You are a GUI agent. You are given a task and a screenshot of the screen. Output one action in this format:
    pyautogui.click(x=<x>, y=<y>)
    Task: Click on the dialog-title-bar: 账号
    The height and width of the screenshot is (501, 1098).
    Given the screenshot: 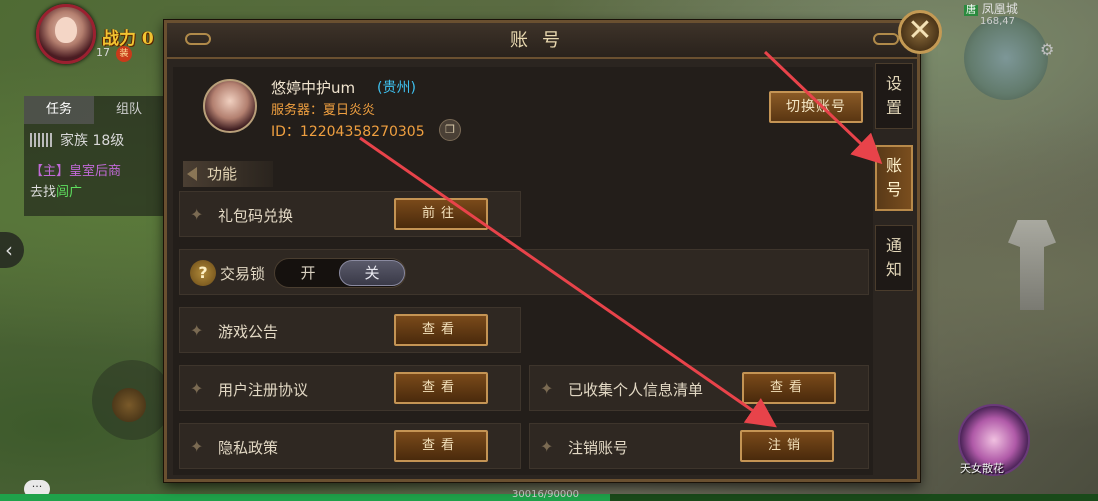 What is the action you would take?
    pyautogui.click(x=542, y=41)
    